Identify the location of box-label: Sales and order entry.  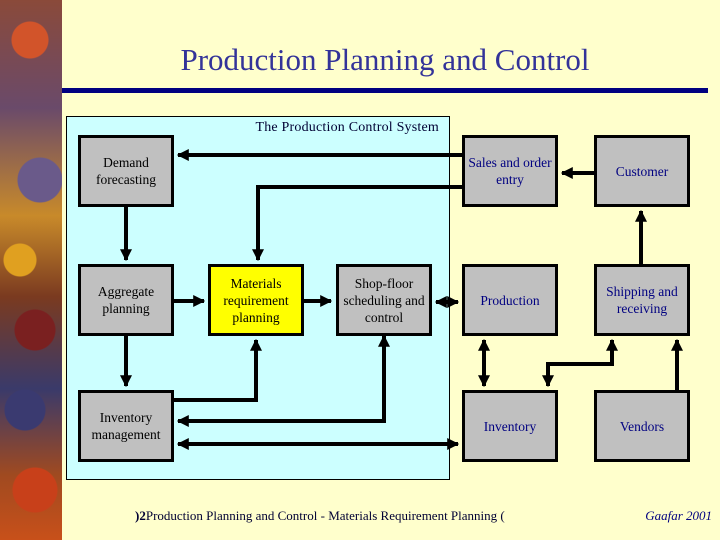
(510, 171).